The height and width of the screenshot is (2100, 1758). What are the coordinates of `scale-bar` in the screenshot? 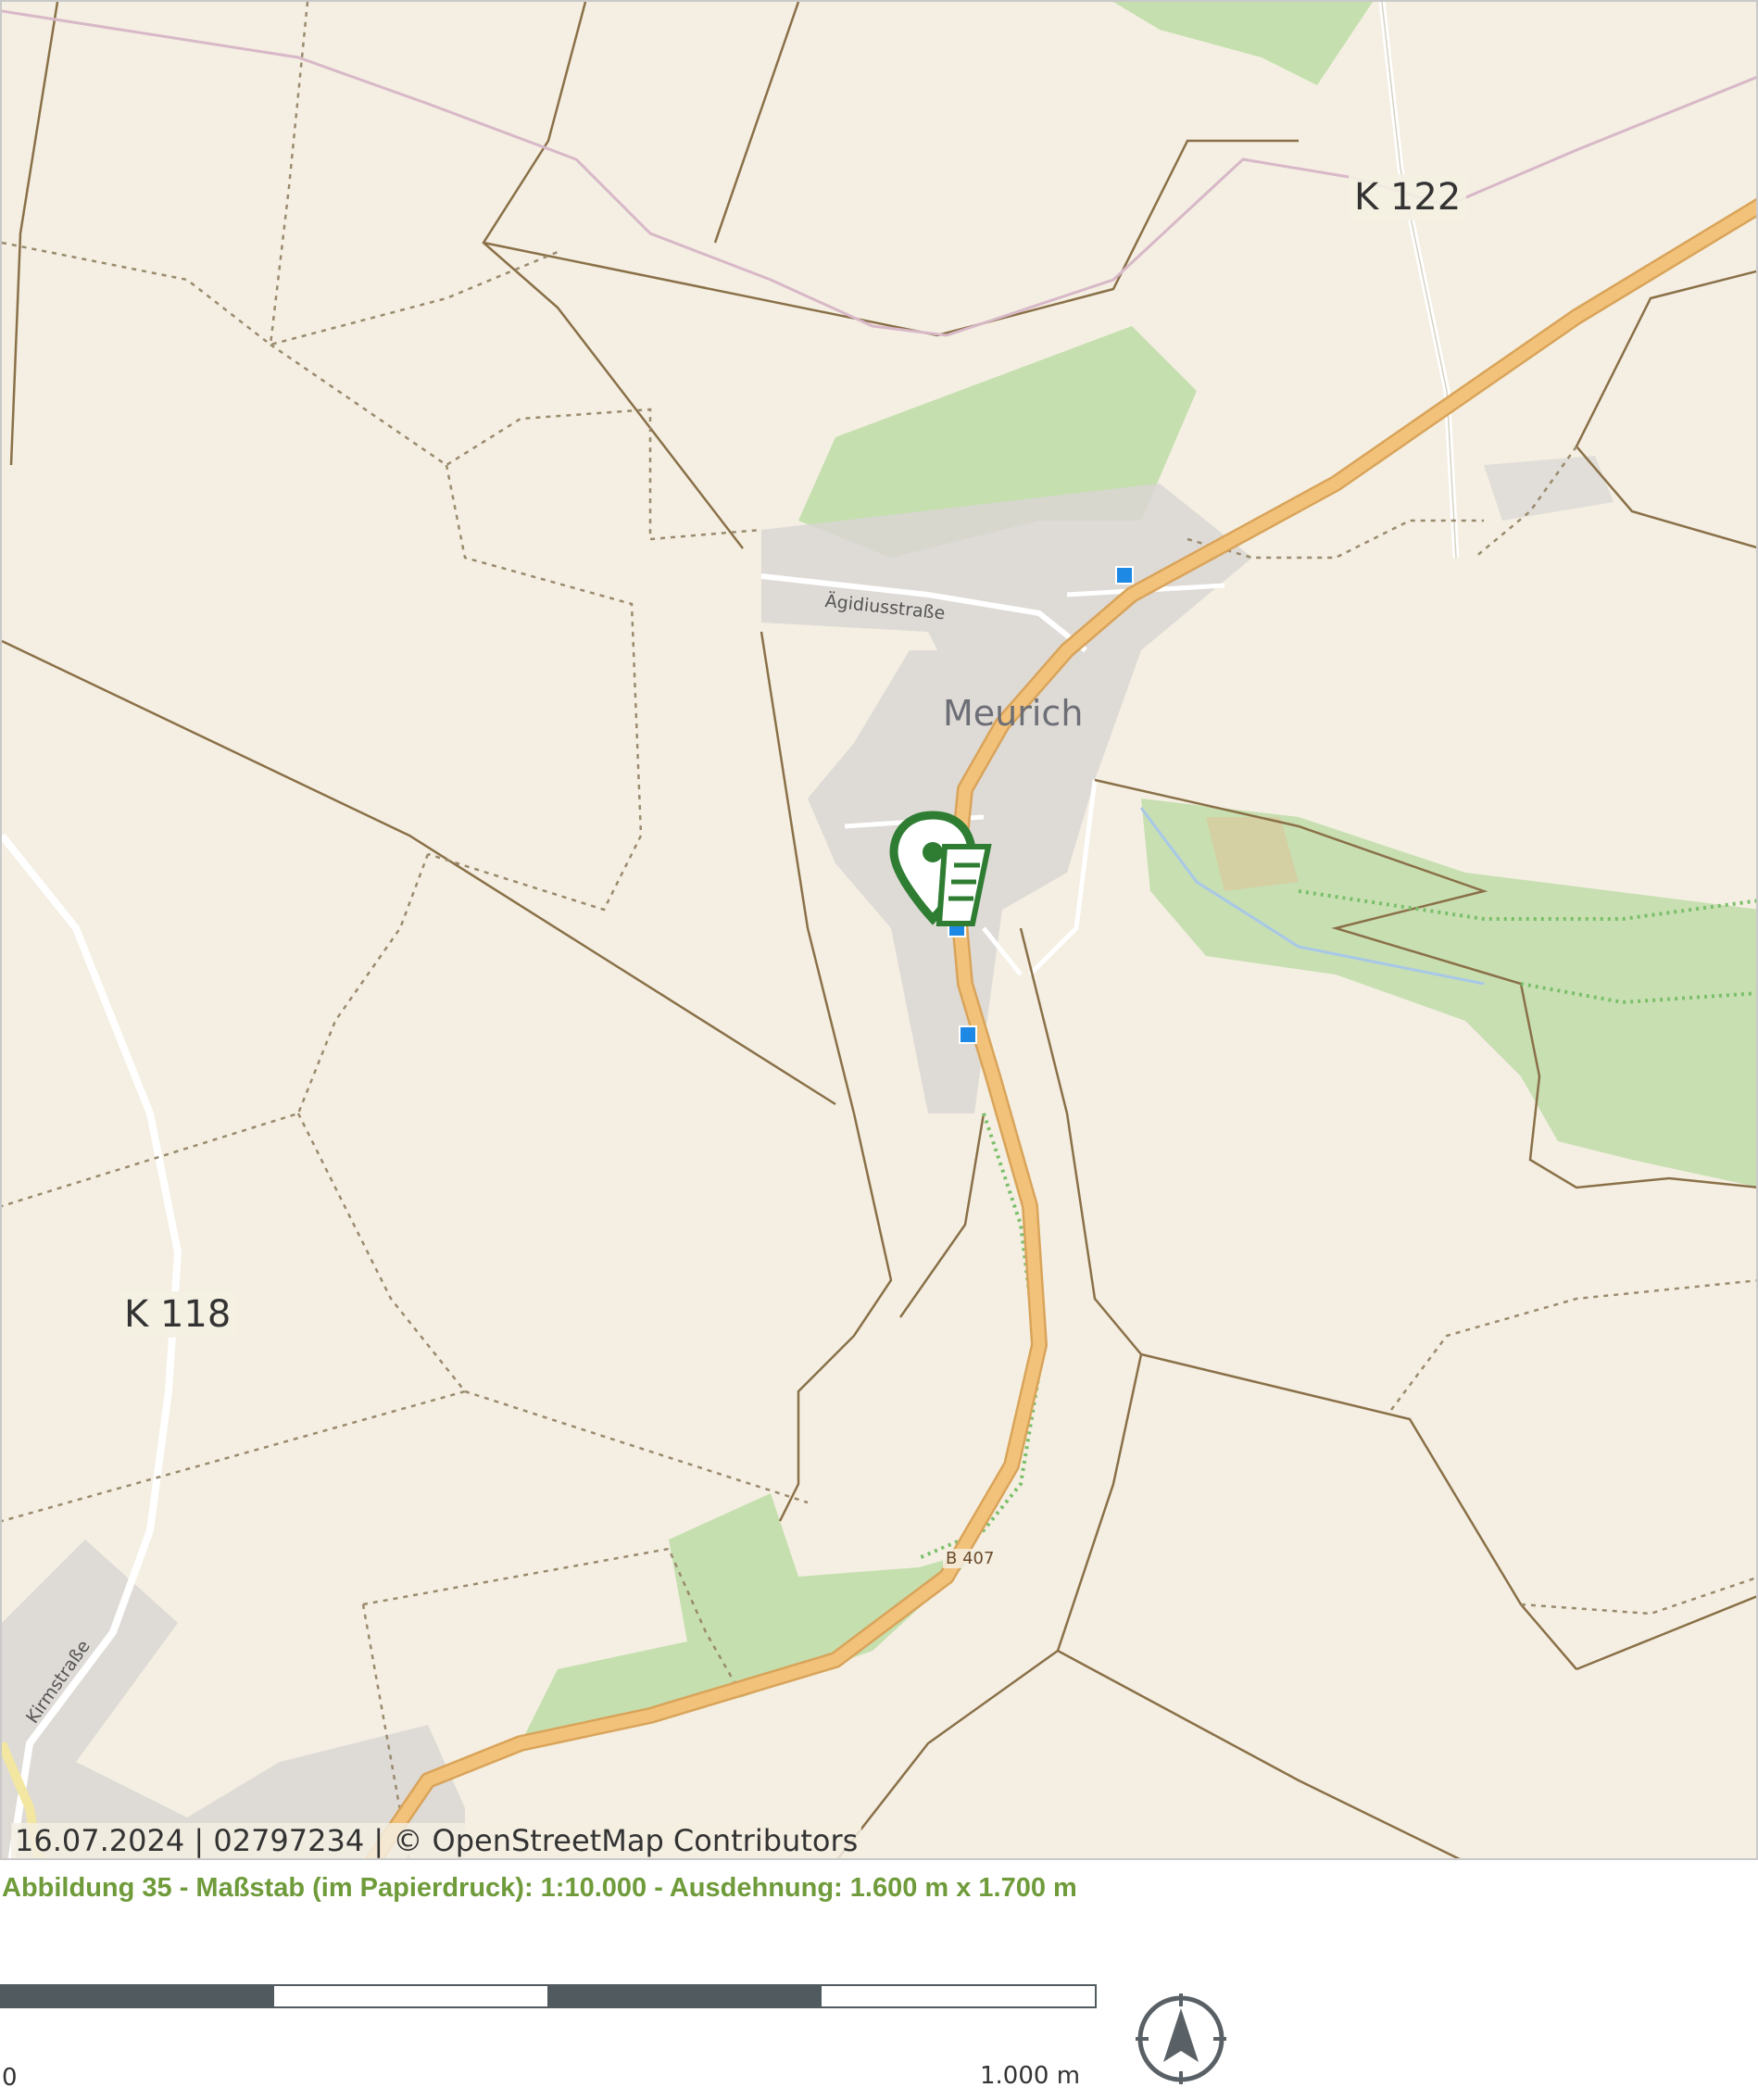 It's located at (548, 1996).